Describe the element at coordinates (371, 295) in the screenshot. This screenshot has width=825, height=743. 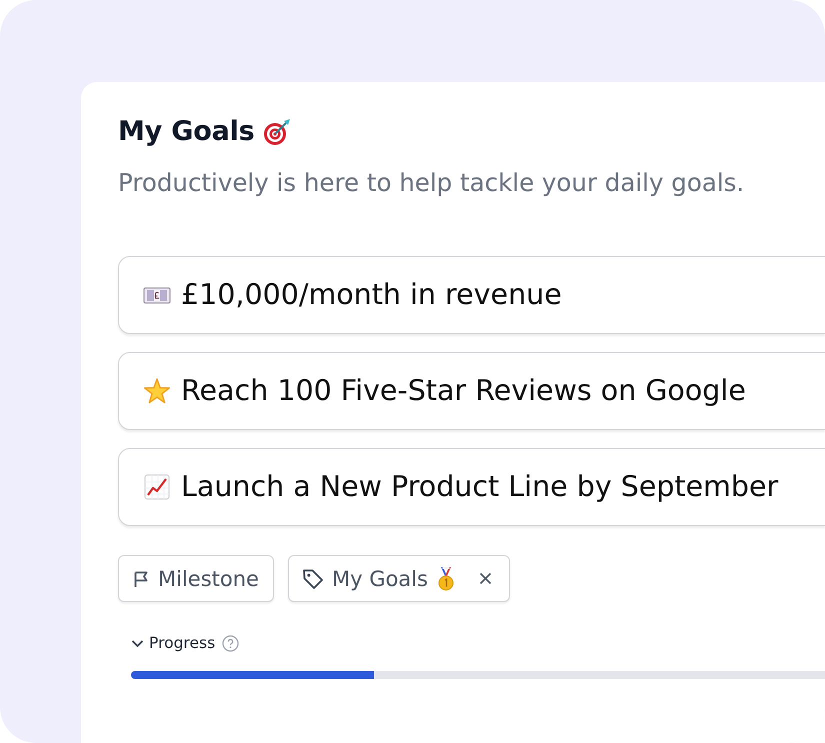
I see `goal-text: £10,000/month in revenue` at that location.